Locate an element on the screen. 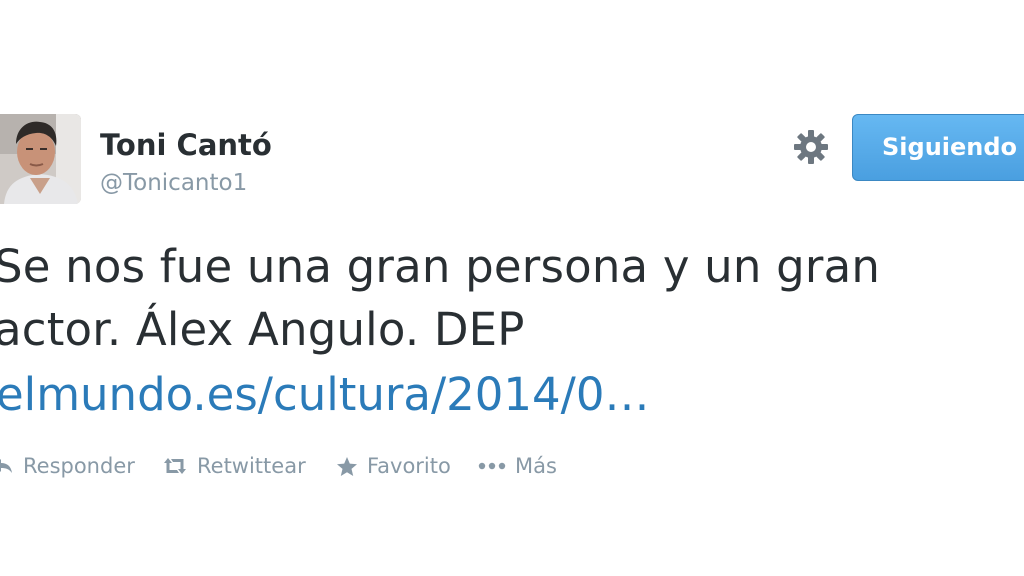 Image resolution: width=1024 pixels, height=576 pixels. more-dots-icon is located at coordinates (492, 466).